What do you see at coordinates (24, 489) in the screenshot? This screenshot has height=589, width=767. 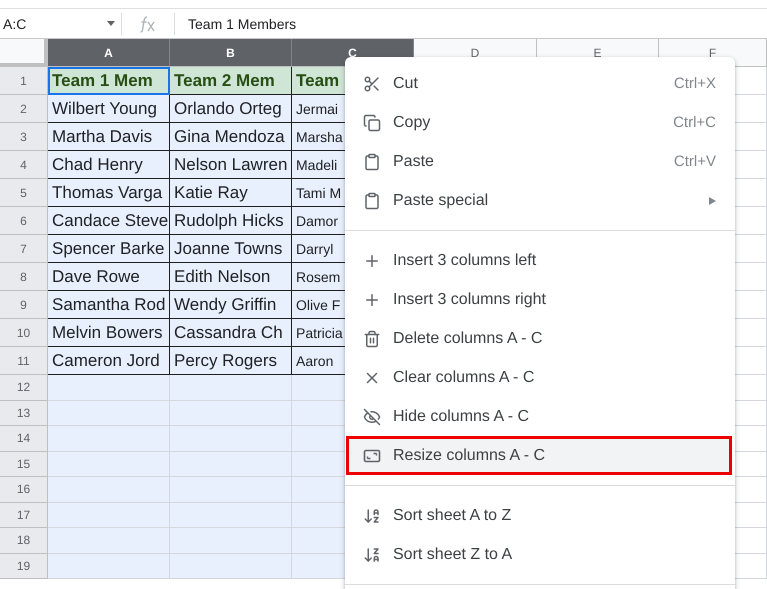 I see `row-header: 16` at bounding box center [24, 489].